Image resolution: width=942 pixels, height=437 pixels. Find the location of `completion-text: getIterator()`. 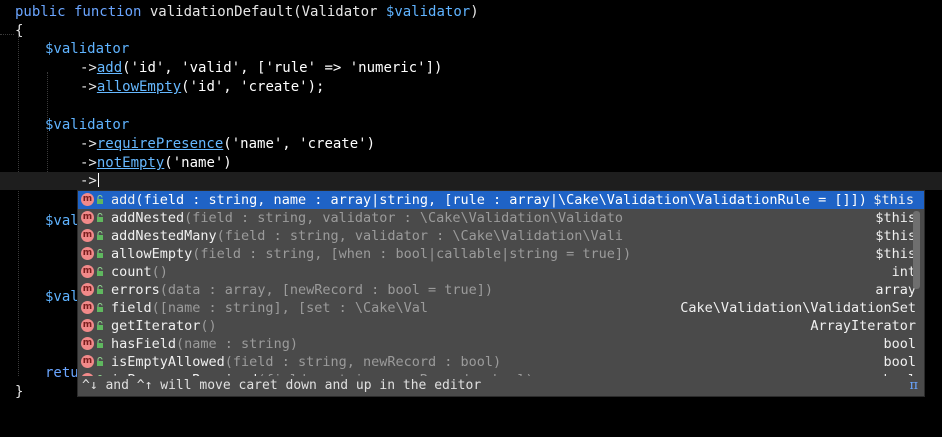

completion-text: getIterator() is located at coordinates (164, 326).